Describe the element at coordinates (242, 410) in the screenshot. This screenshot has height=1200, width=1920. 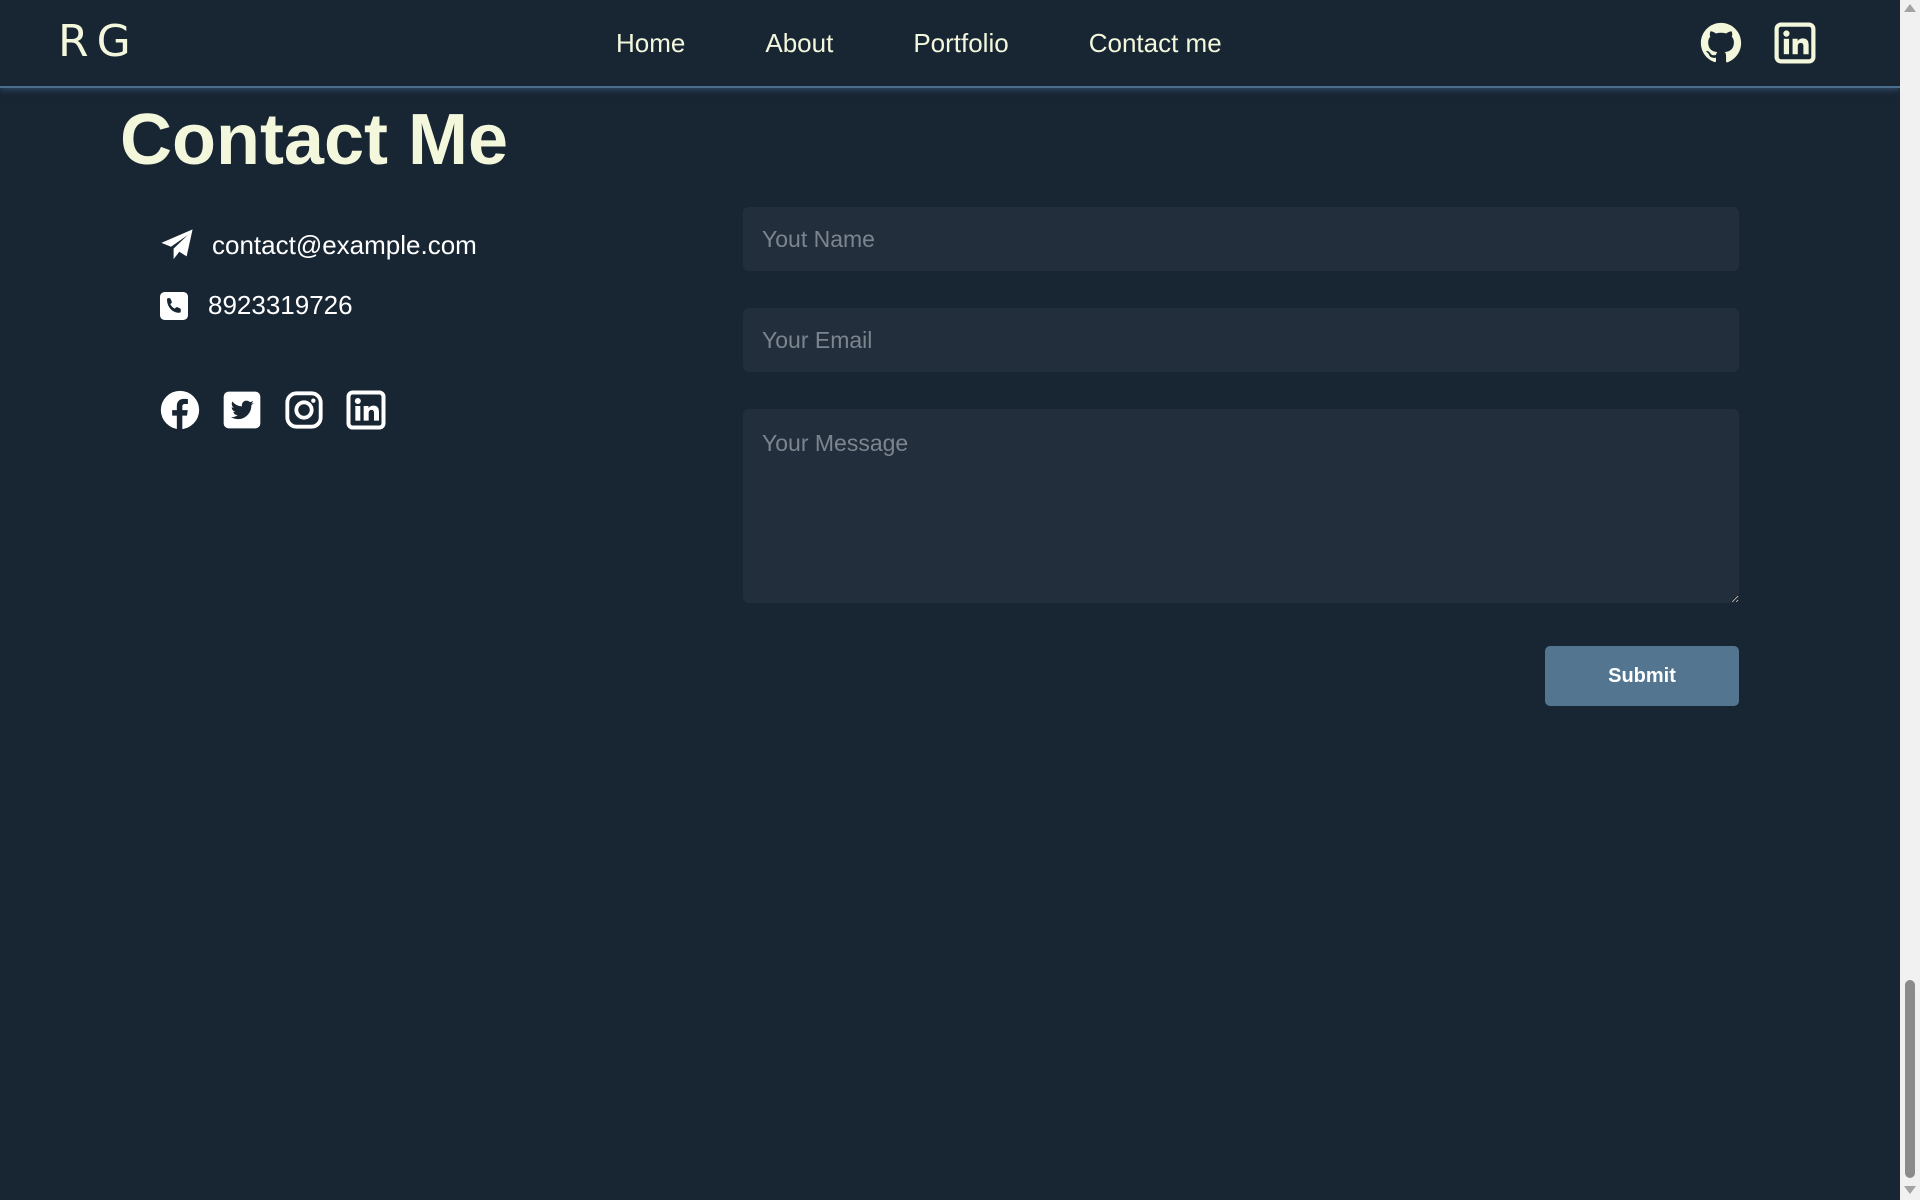
I see `twitter-icon` at that location.